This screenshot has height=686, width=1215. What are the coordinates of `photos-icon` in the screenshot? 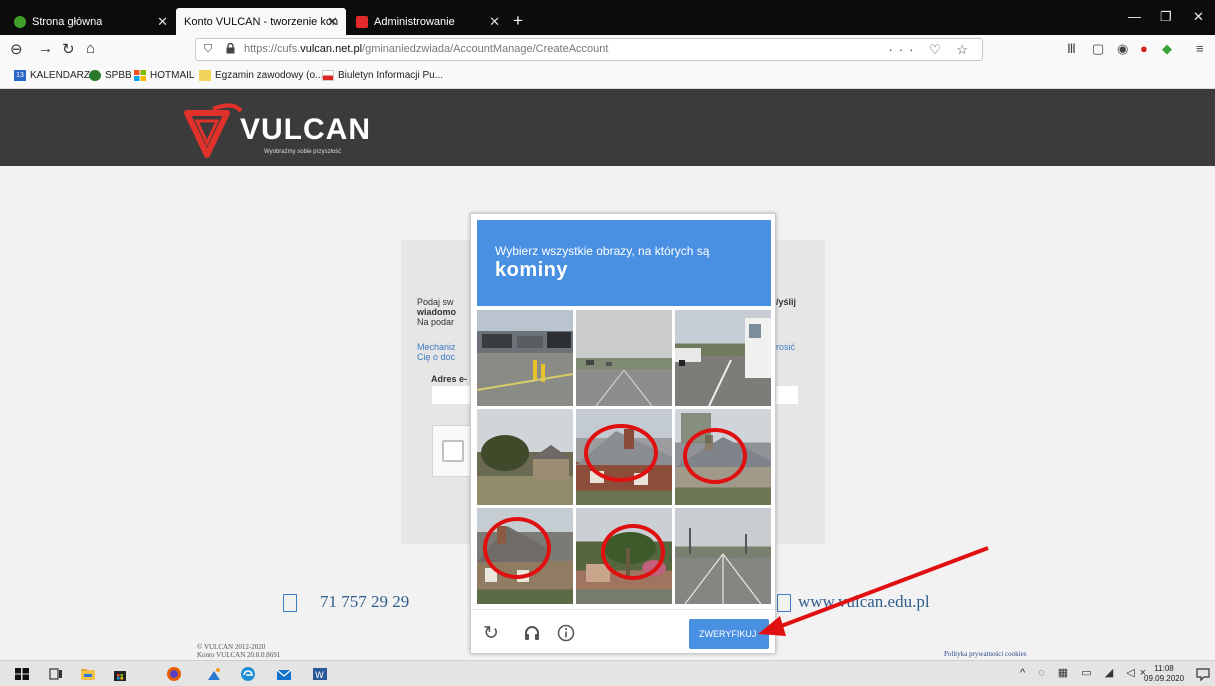 It's located at (214, 674).